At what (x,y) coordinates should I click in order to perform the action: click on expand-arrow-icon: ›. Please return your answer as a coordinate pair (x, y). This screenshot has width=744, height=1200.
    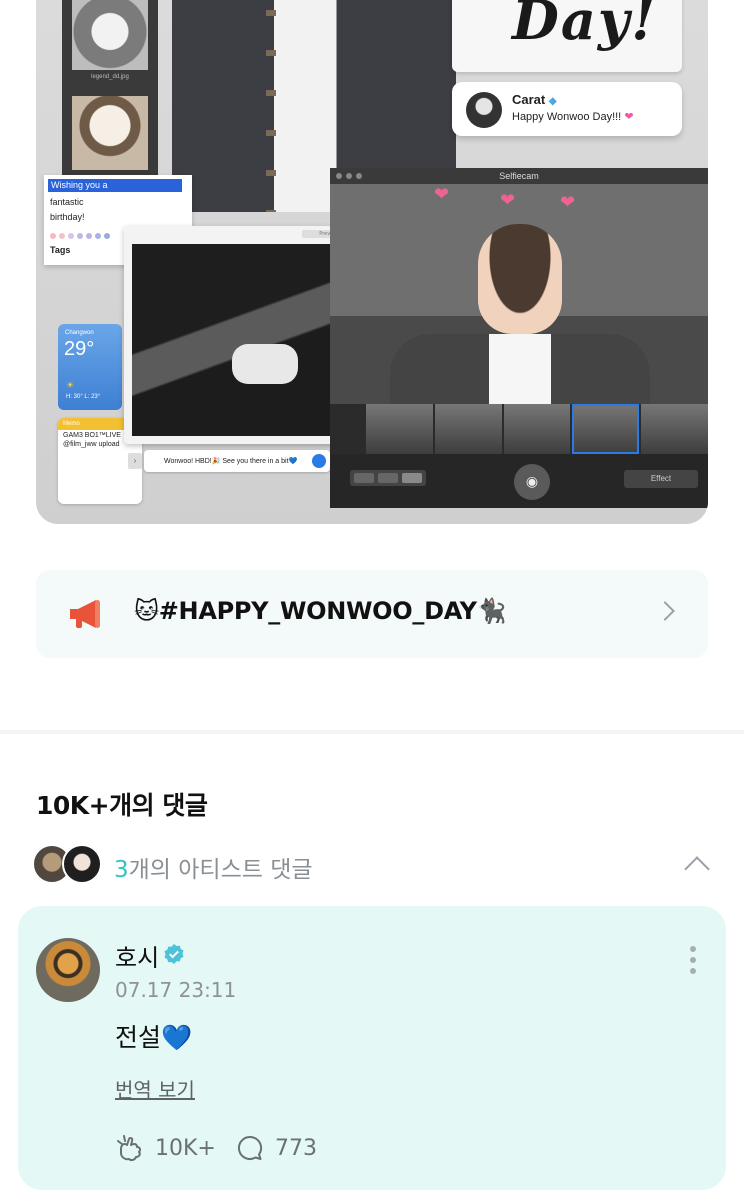
    Looking at the image, I should click on (135, 461).